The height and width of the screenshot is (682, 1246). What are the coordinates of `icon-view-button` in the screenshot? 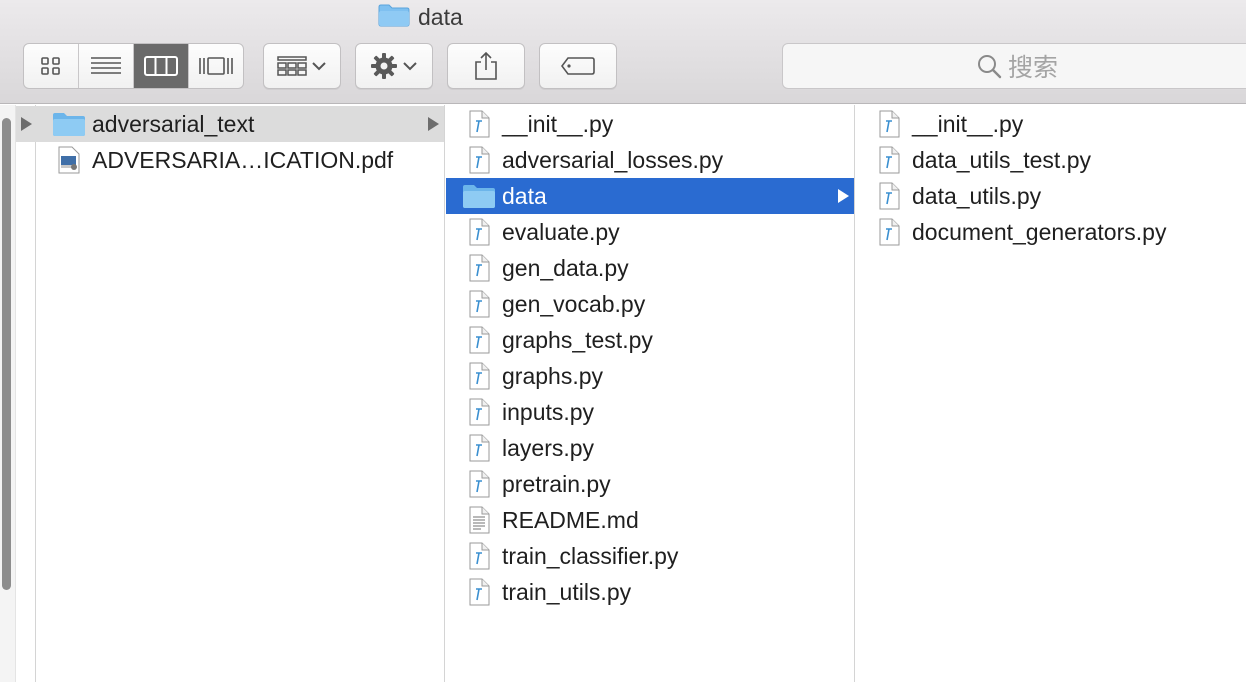 It's located at (51, 66).